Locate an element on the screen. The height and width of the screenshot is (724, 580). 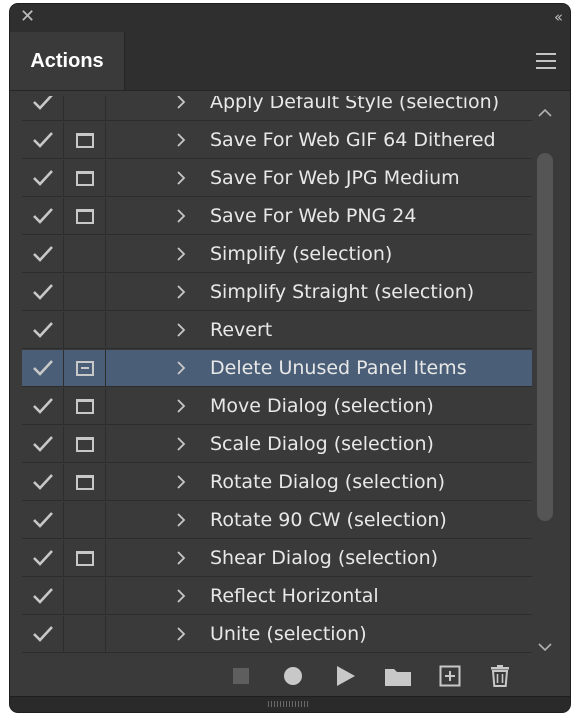
action-row: Save For Web GIF 64 Dithered is located at coordinates (277, 140).